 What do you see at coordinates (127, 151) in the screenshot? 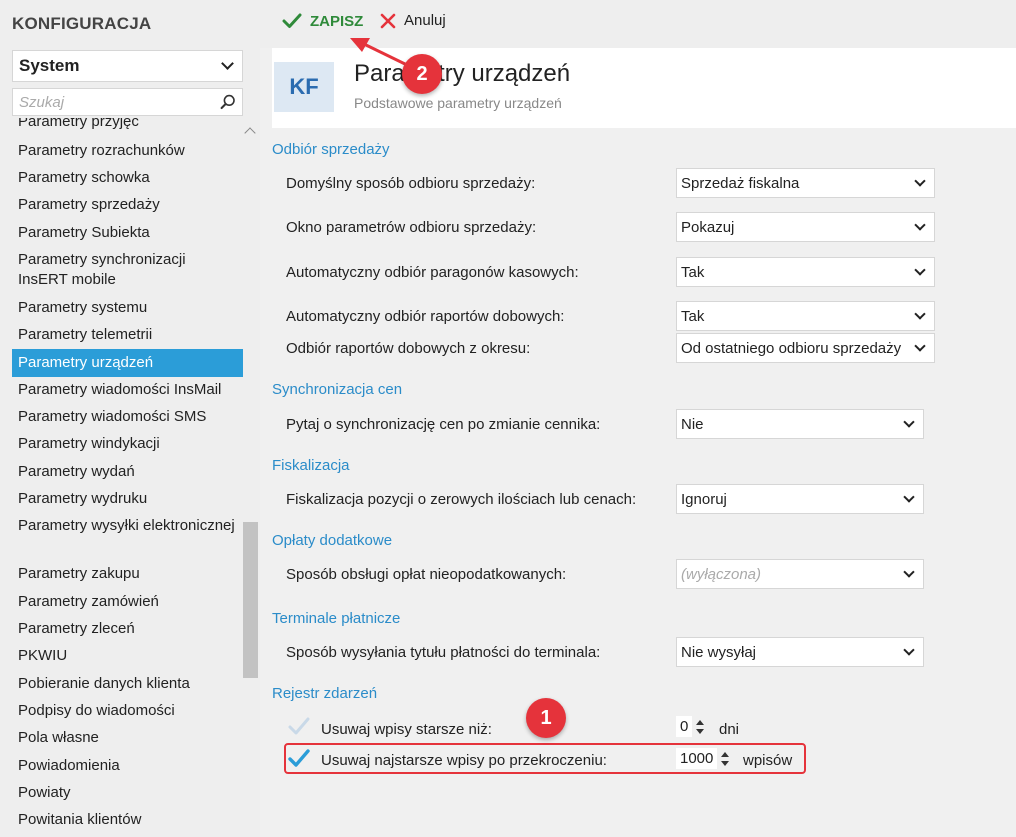
I see `sidebar-item-parametry-rozrachunkow: Parametry rozrachunków` at bounding box center [127, 151].